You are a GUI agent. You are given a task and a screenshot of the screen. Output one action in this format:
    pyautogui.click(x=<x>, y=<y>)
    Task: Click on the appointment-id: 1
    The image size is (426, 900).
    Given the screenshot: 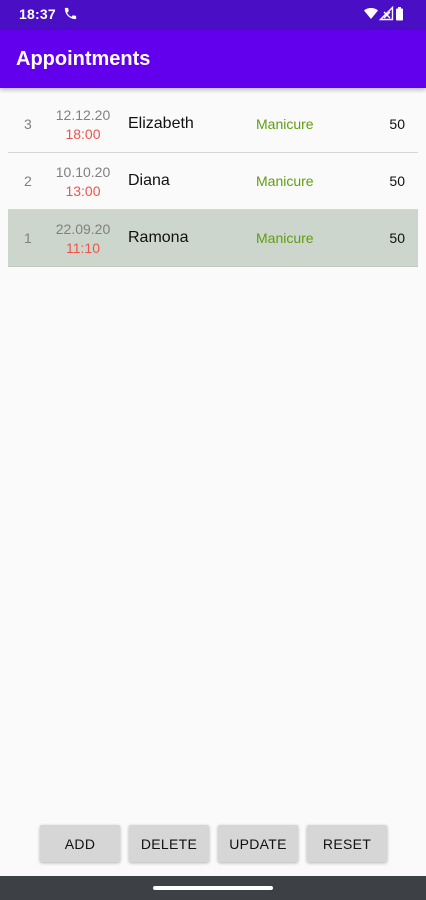 What is the action you would take?
    pyautogui.click(x=28, y=238)
    